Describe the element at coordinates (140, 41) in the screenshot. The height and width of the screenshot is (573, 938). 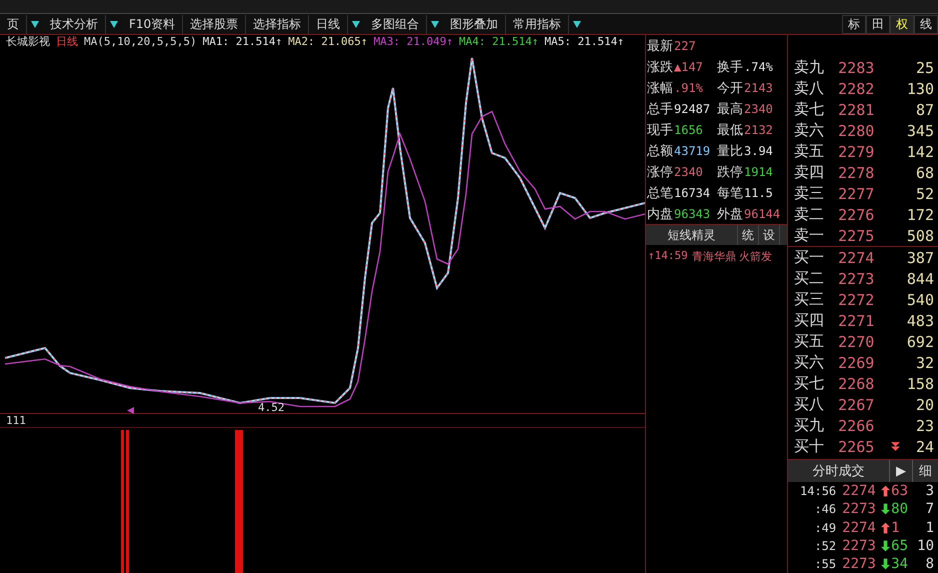
I see `ma-params: MA(5,10,20,5,5,5)` at that location.